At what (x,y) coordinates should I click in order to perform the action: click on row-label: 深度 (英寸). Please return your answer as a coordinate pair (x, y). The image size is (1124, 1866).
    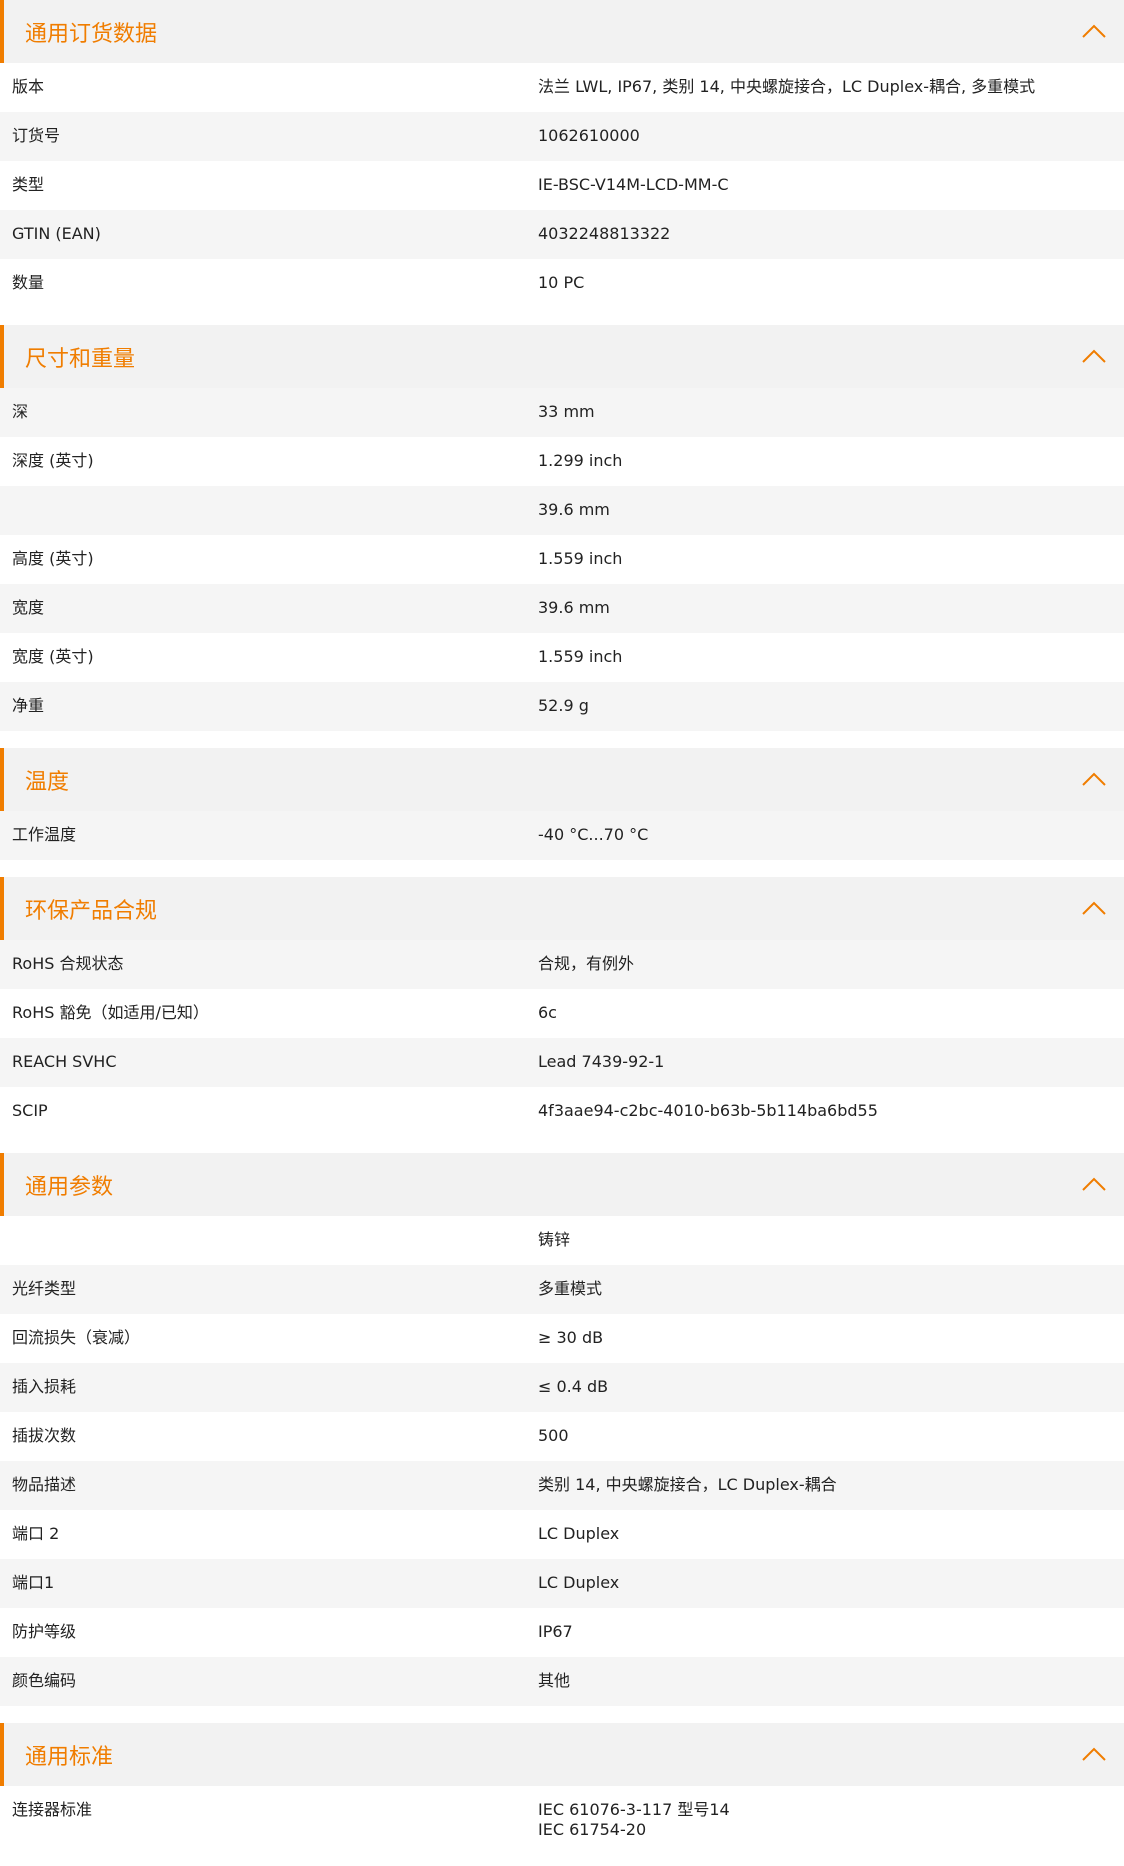
    Looking at the image, I should click on (53, 460).